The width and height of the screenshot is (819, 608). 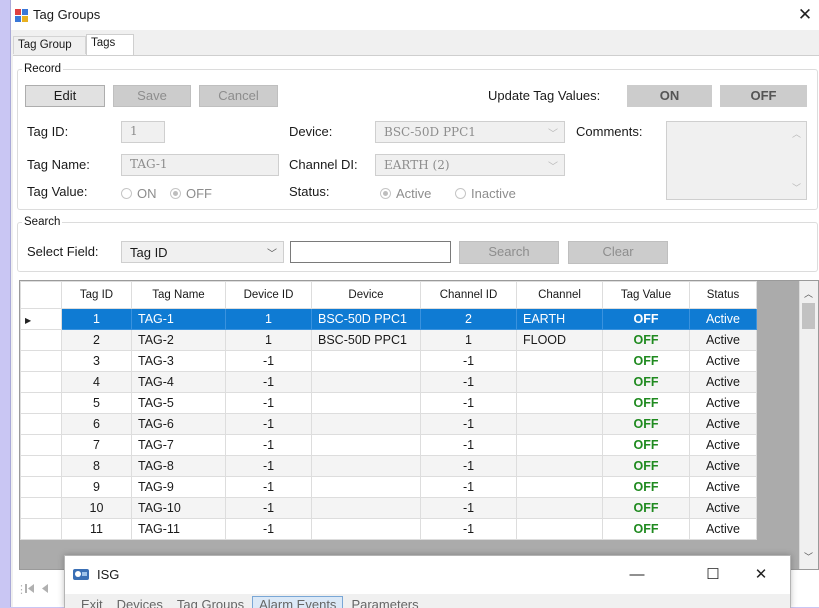 What do you see at coordinates (143, 132) in the screenshot?
I see `tag-id-field: 1` at bounding box center [143, 132].